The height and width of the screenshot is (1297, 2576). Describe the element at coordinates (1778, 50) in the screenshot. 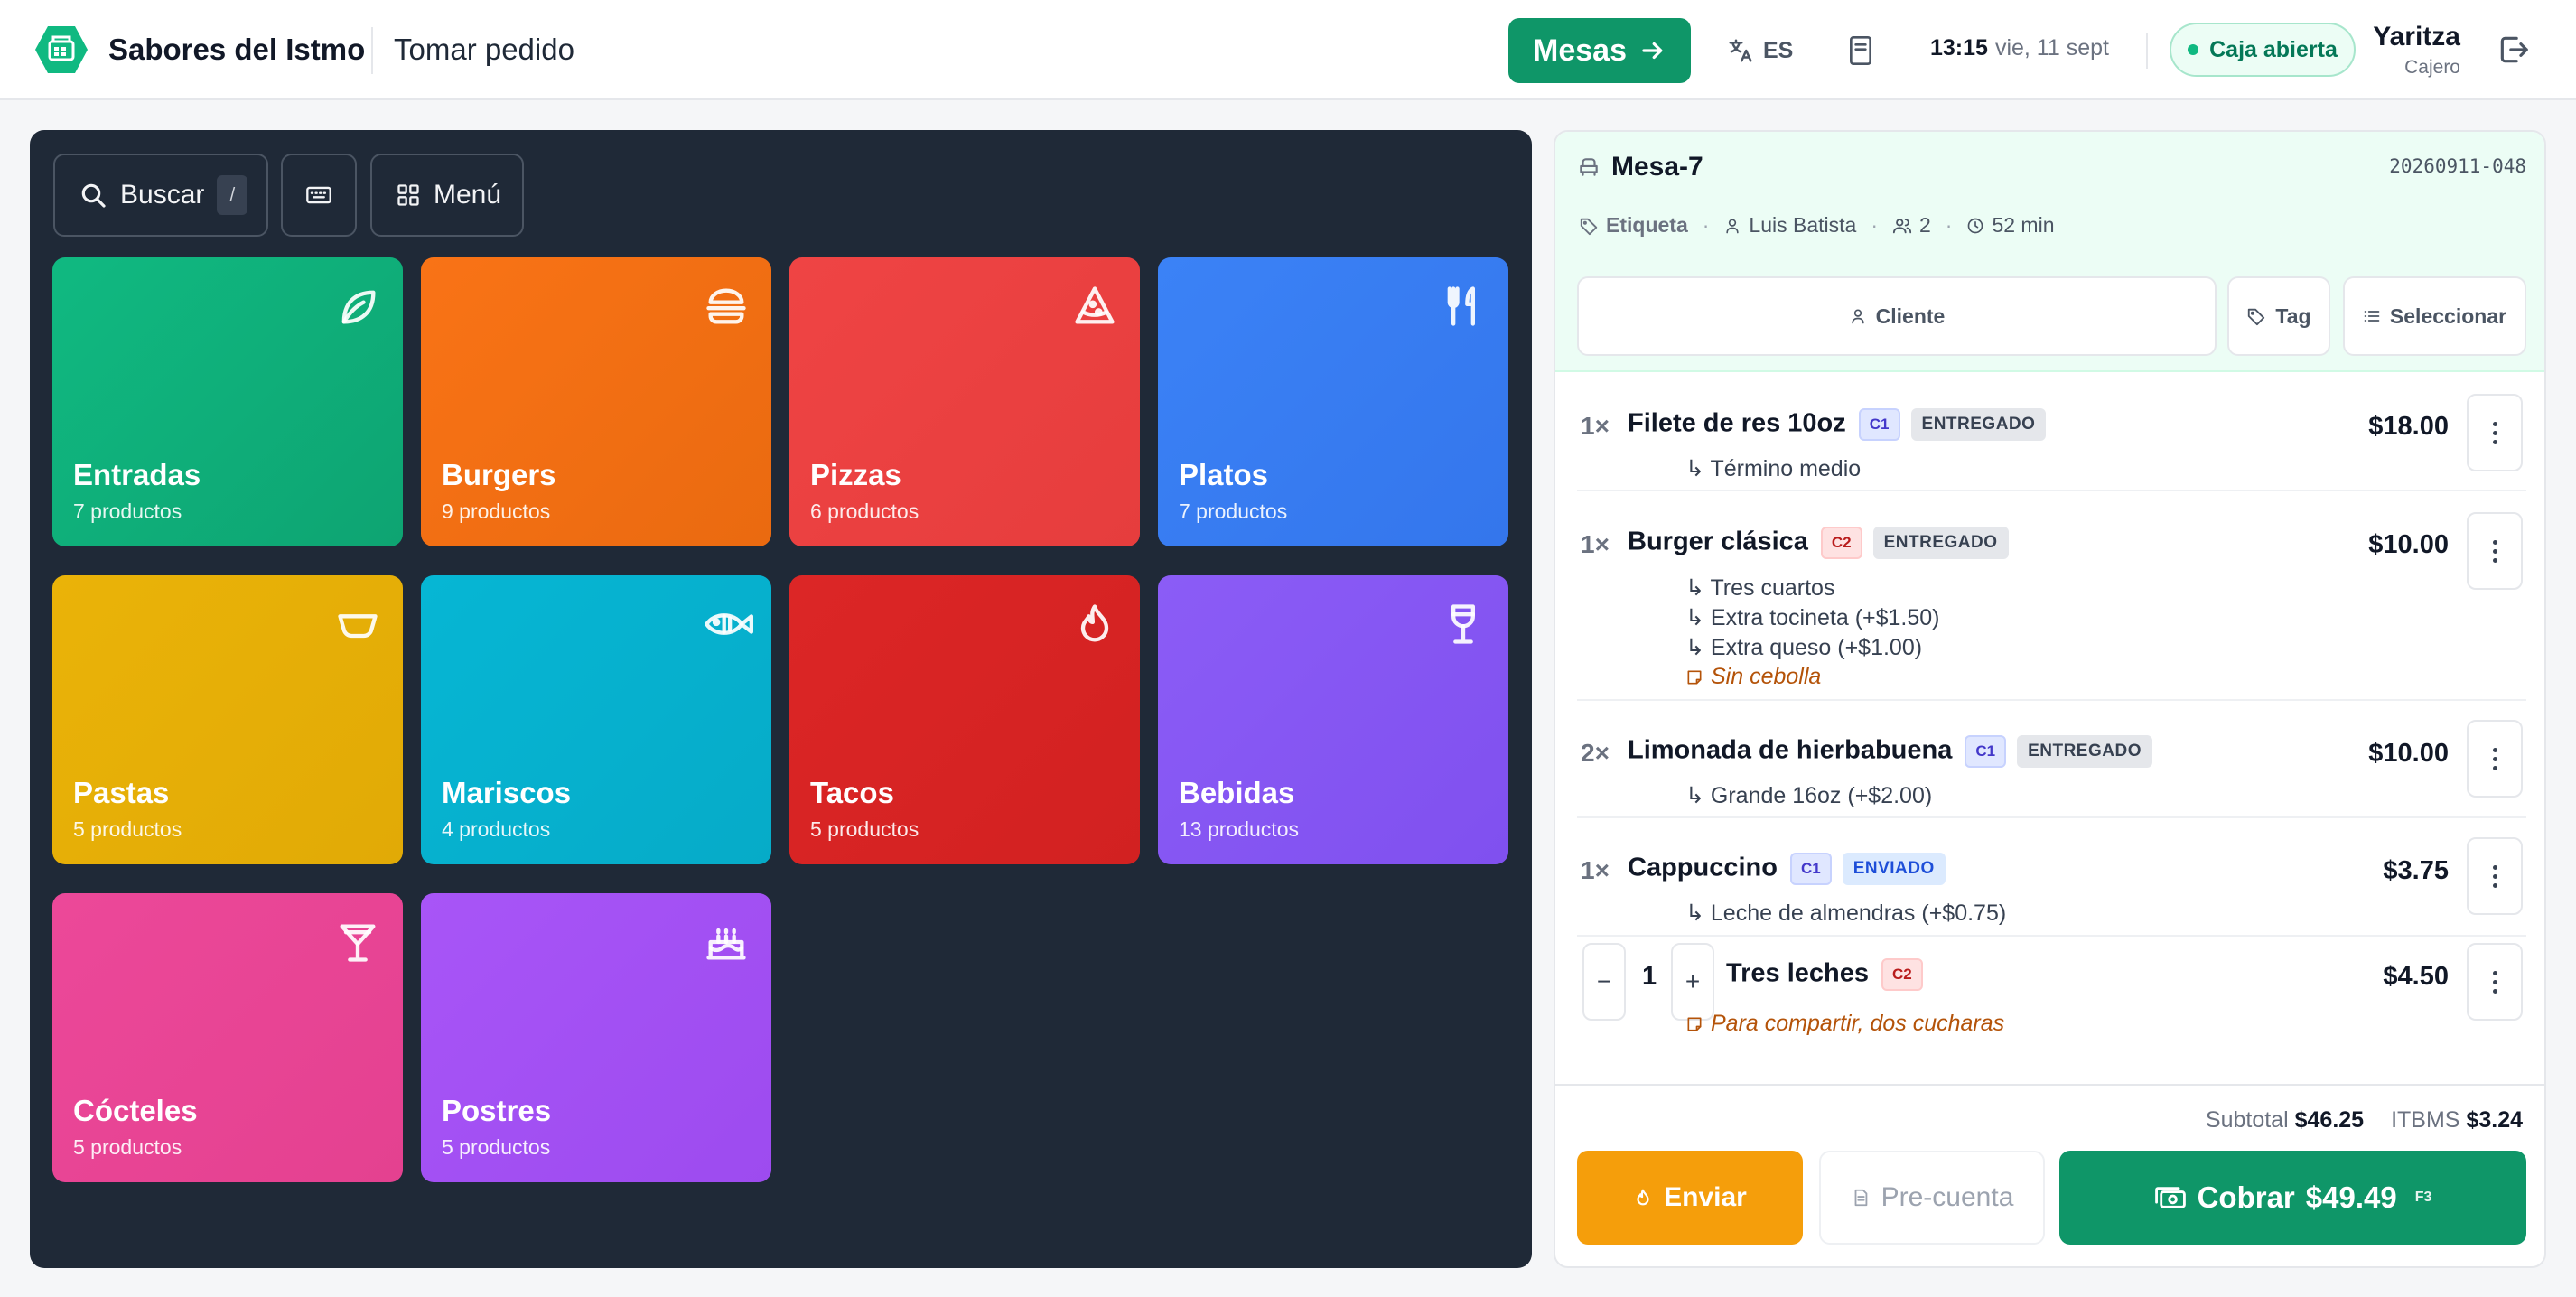

I see `language-code: ES` at that location.